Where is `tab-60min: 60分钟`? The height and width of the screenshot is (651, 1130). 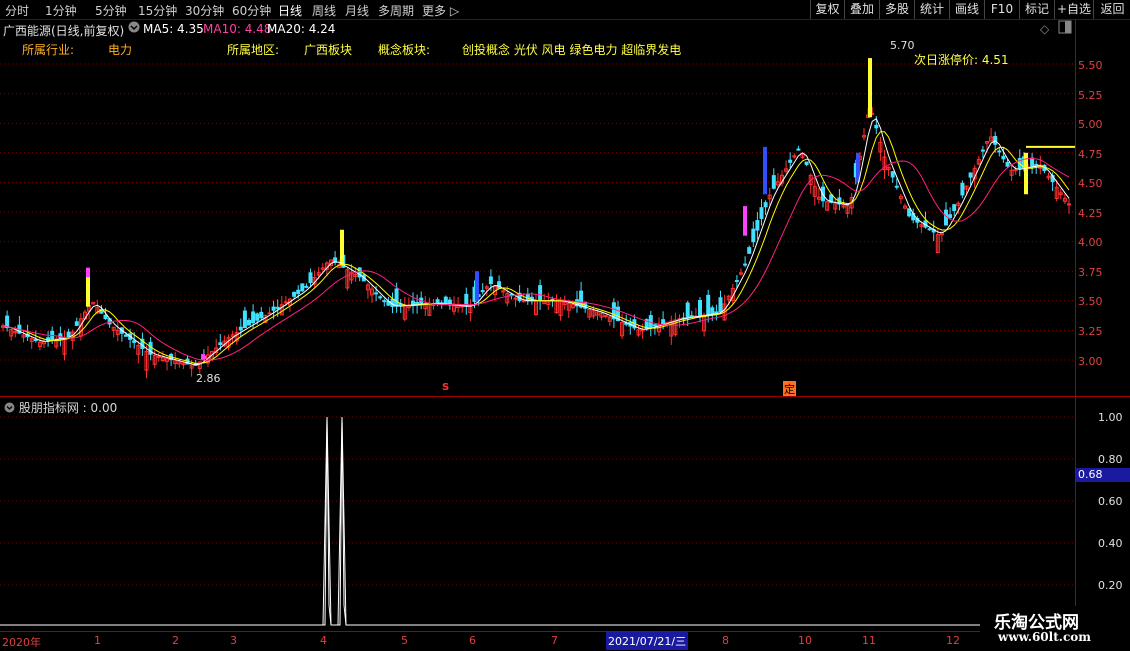 tab-60min: 60分钟 is located at coordinates (251, 10).